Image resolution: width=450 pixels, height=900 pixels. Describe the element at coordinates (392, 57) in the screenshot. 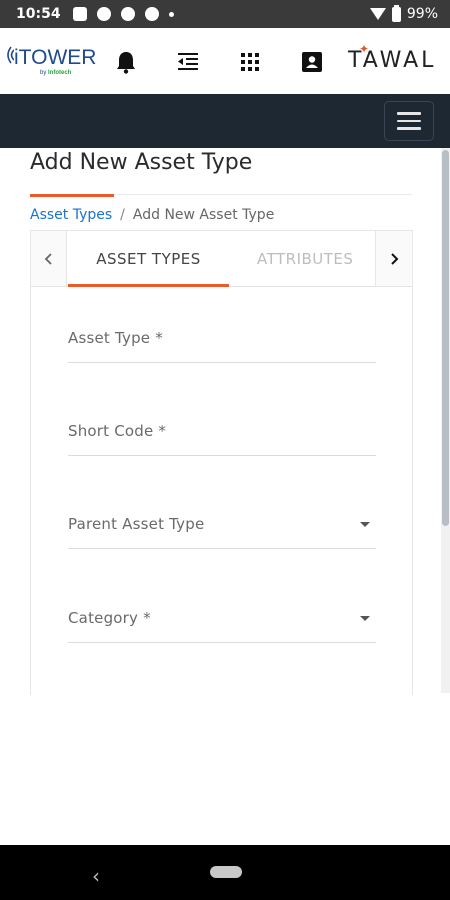

I see `tawal-logo: ✦ TAWAL` at that location.